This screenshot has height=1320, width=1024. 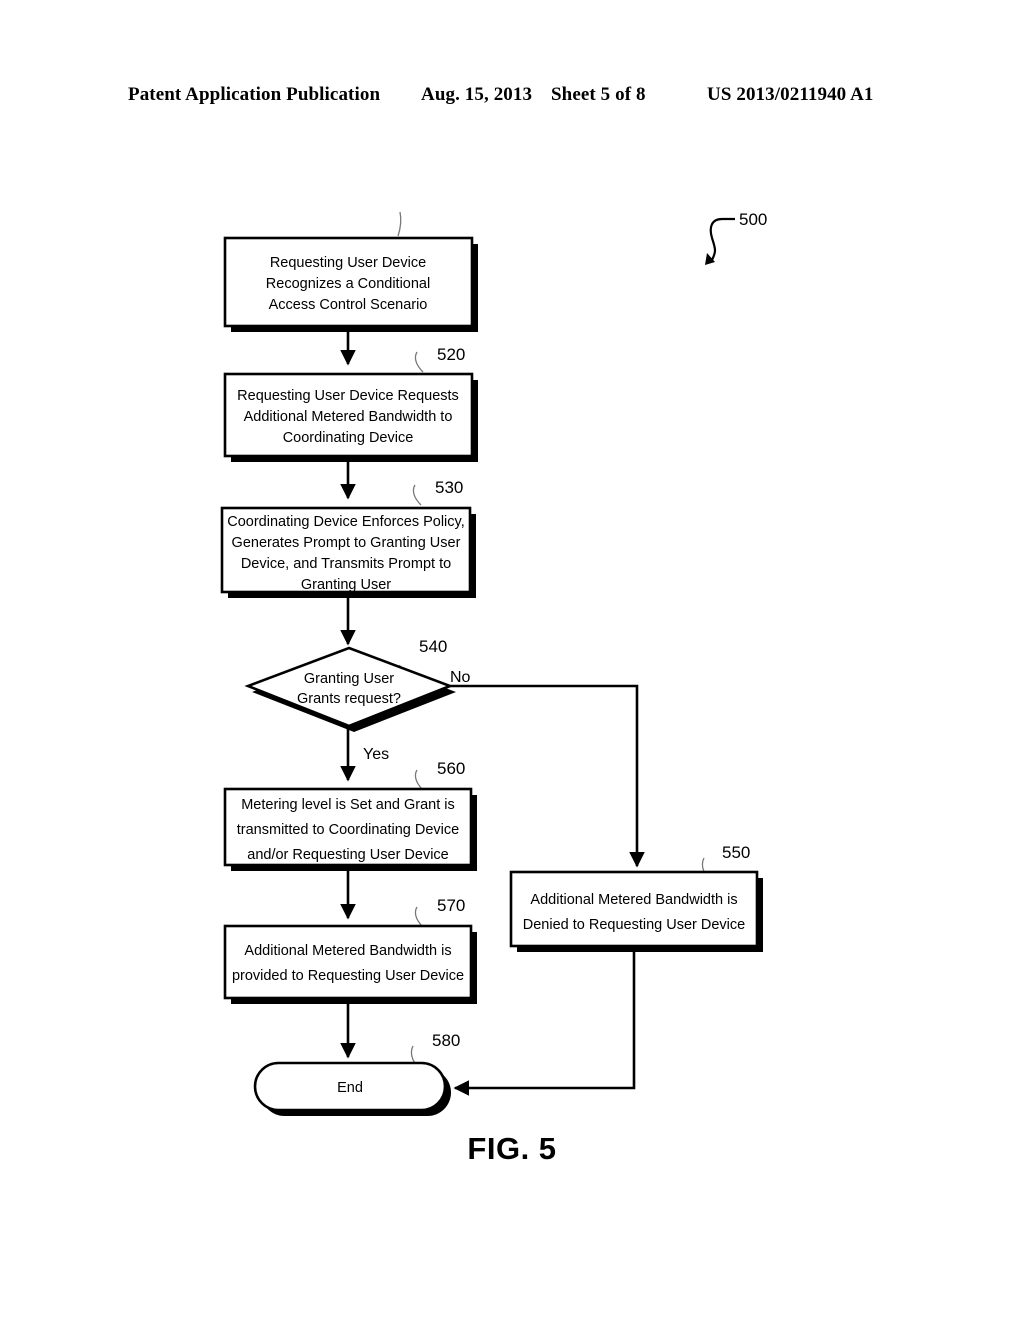 What do you see at coordinates (451, 905) in the screenshot?
I see `node-570-ref: 570` at bounding box center [451, 905].